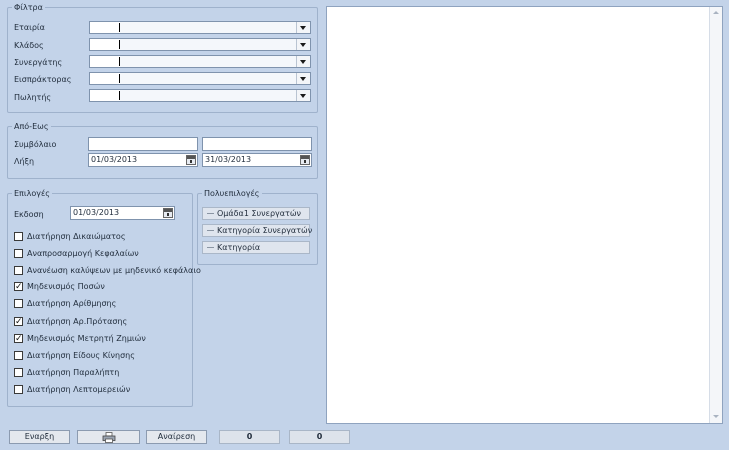 The width and height of the screenshot is (729, 450). What do you see at coordinates (200, 27) in the screenshot?
I see `company-combo` at bounding box center [200, 27].